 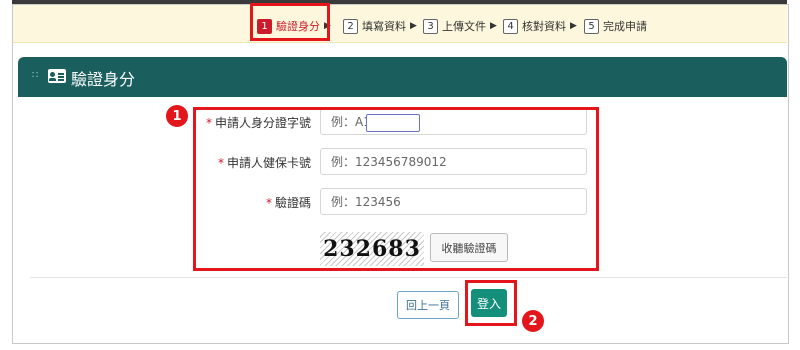 I want to click on panel-header: ∷ 驗證身分, so click(x=402, y=77).